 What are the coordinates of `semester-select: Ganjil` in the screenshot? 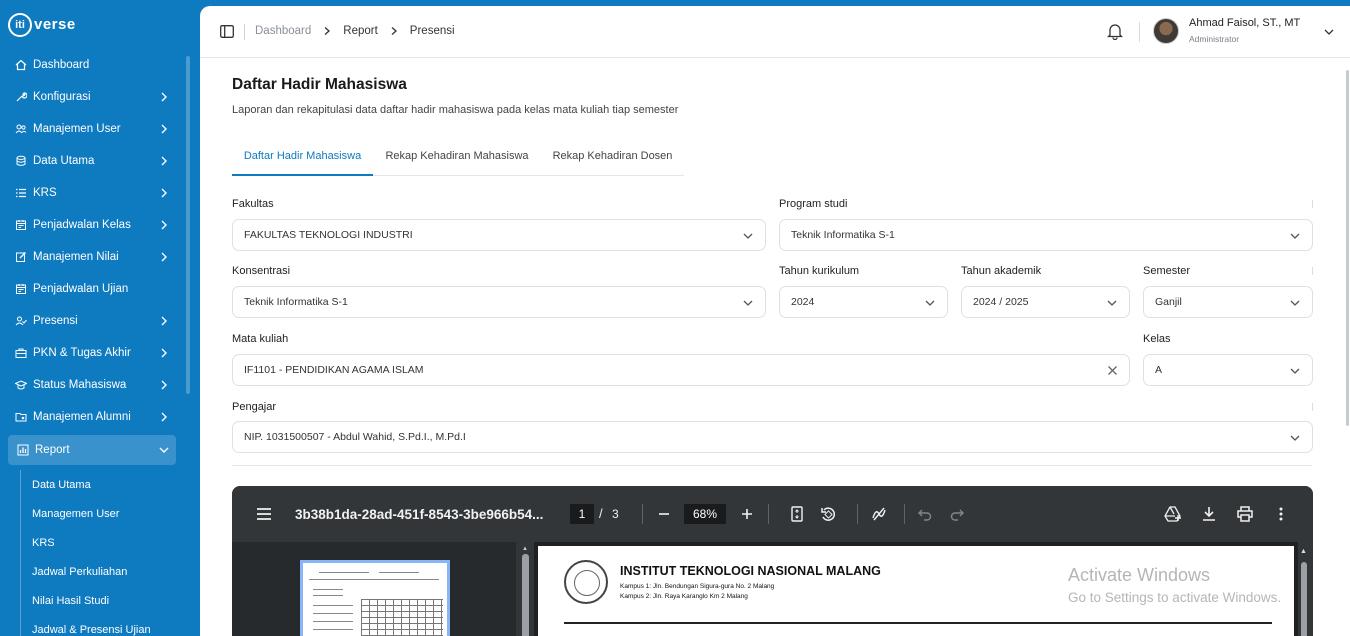 It's located at (1228, 302).